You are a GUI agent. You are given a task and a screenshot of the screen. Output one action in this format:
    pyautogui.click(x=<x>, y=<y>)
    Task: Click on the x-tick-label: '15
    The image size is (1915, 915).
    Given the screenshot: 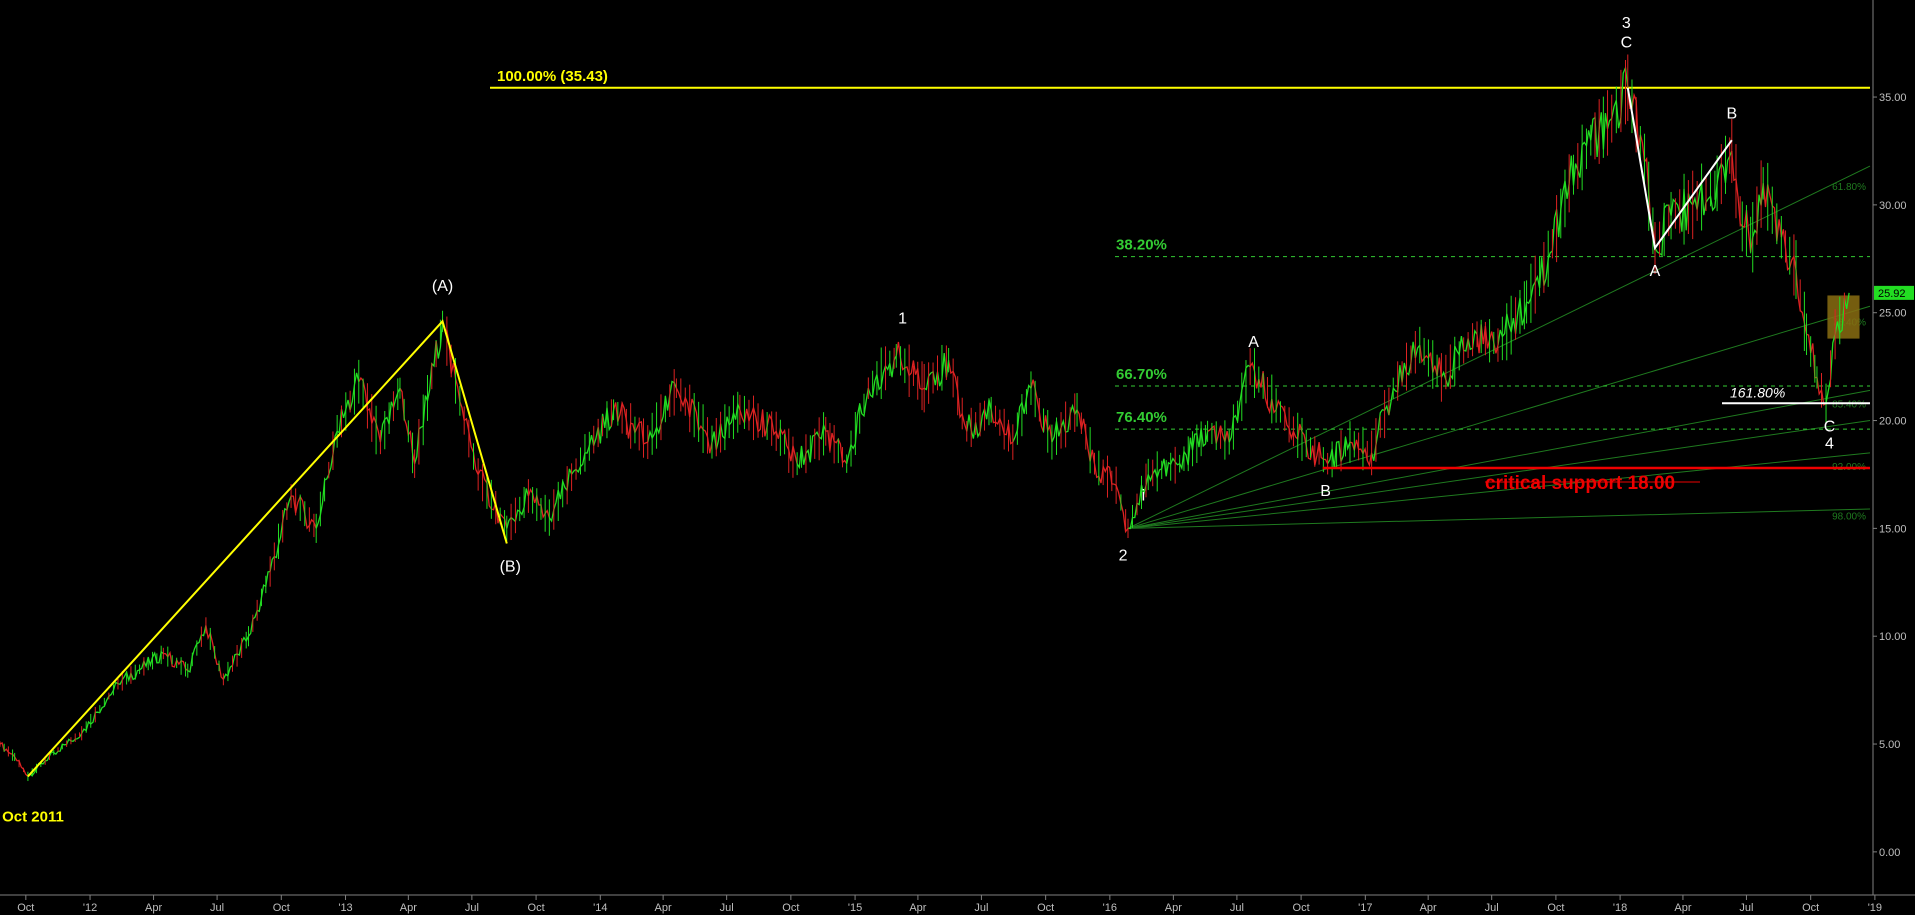 What is the action you would take?
    pyautogui.click(x=855, y=908)
    